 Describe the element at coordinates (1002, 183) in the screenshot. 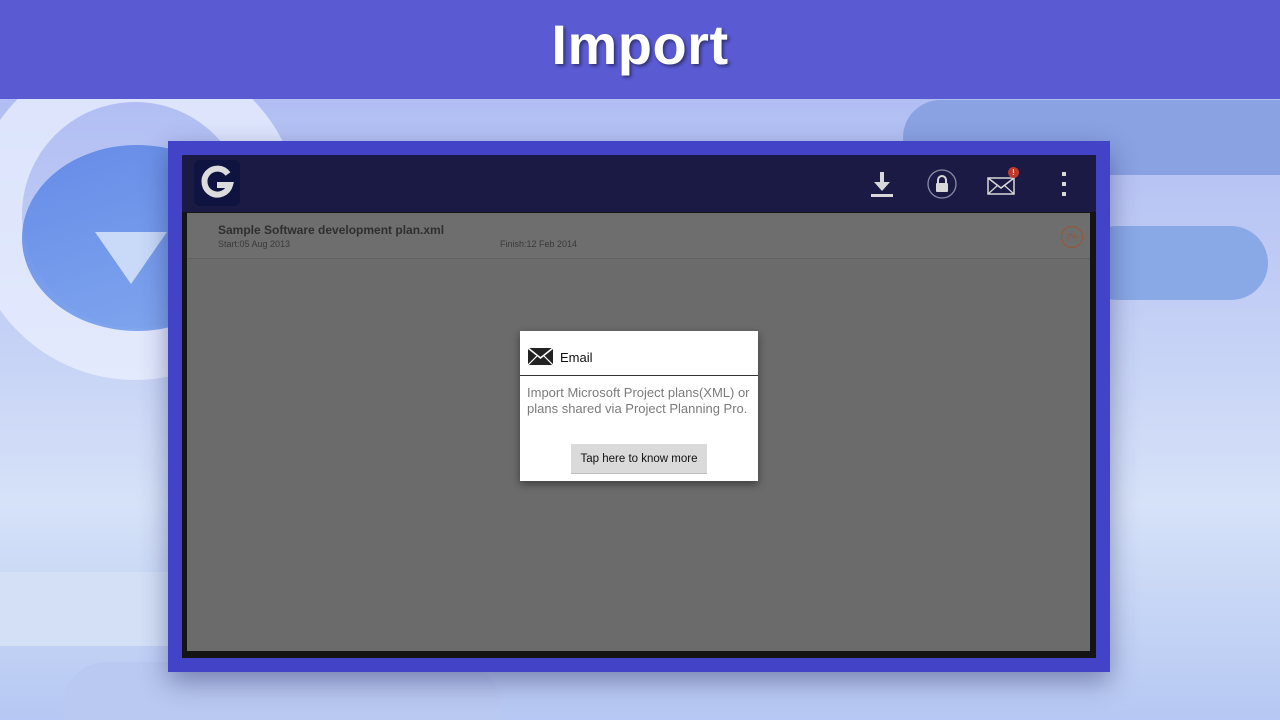

I see `mail-button: !` at that location.